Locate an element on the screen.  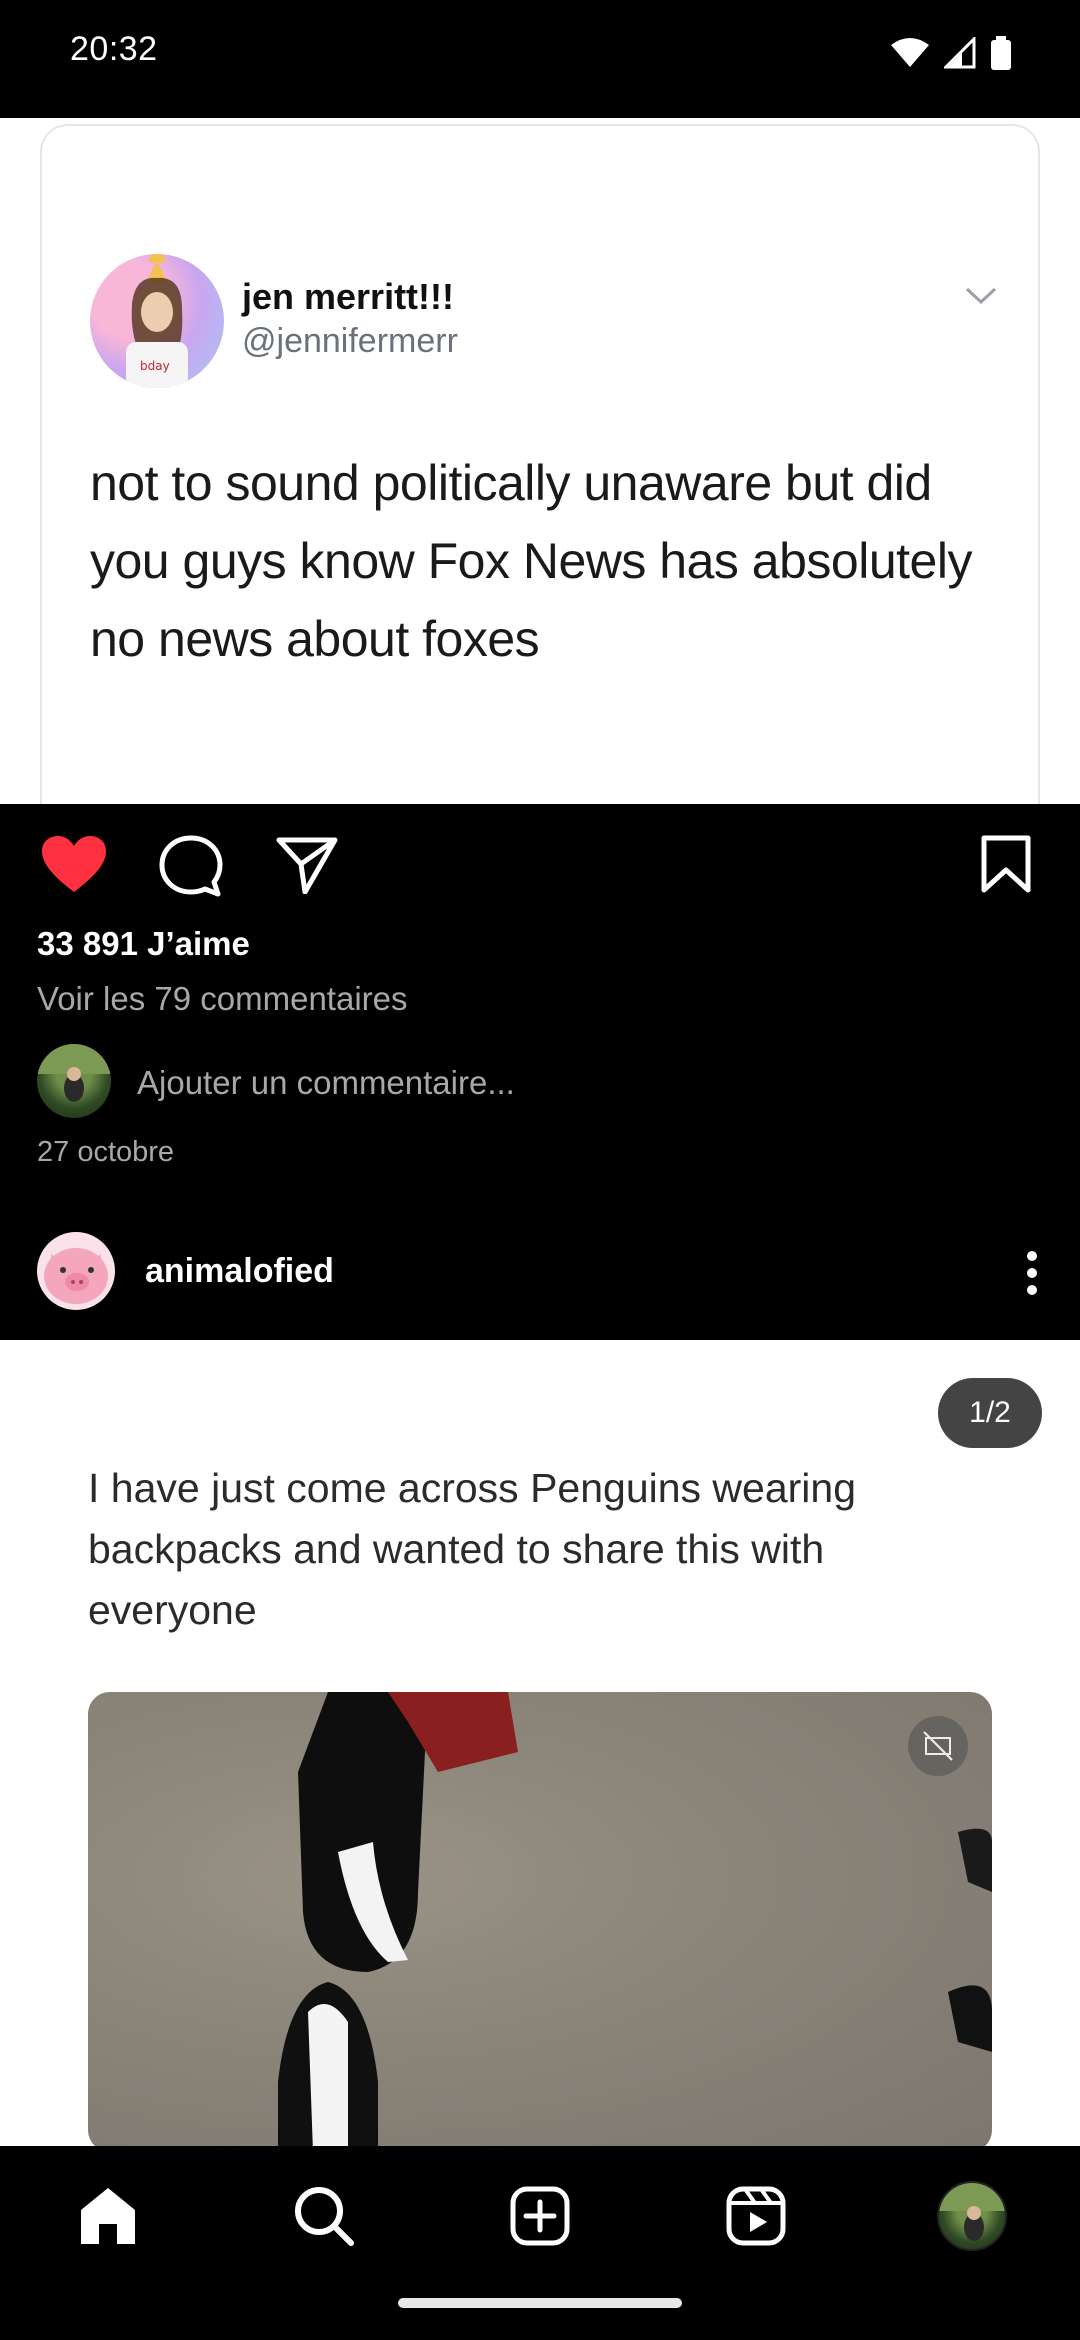
page-counter: 1/2 is located at coordinates (990, 1413).